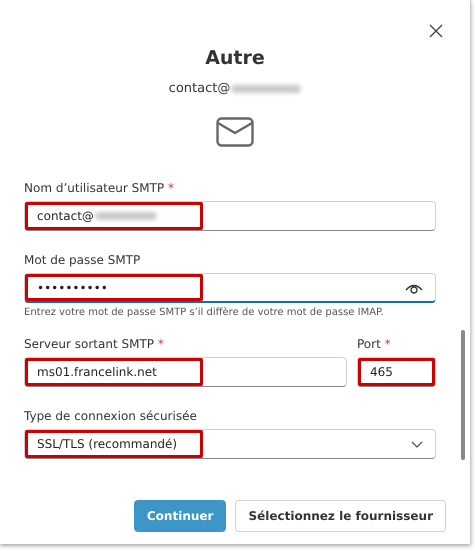 The width and height of the screenshot is (475, 551). I want to click on dialog-title: Autre, so click(235, 58).